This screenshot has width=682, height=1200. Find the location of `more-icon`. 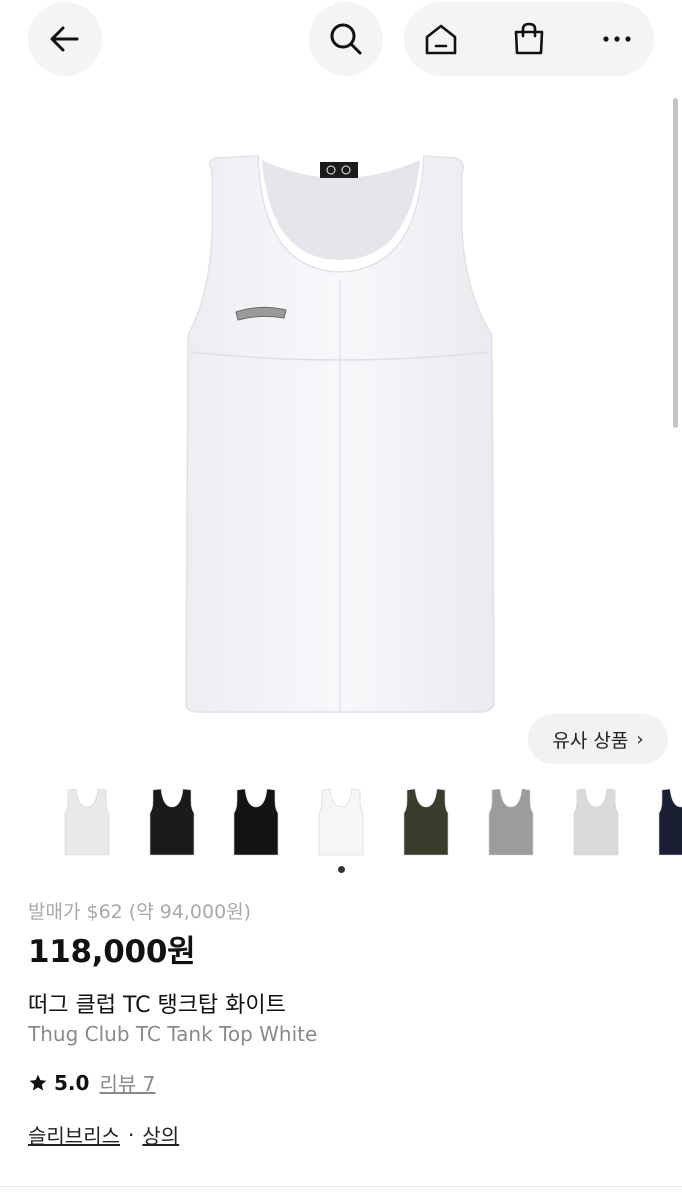

more-icon is located at coordinates (617, 39).